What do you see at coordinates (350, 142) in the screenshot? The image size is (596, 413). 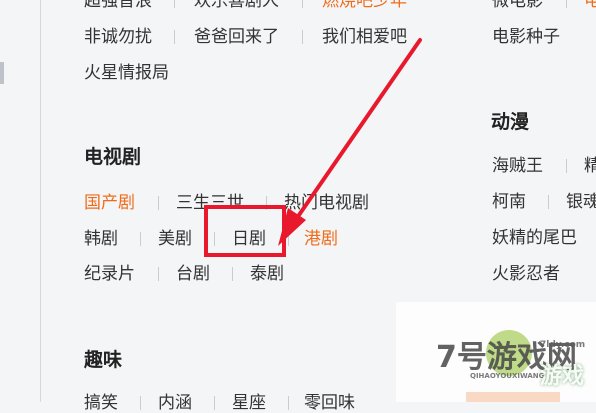 I see `annotation-arrow-icon` at bounding box center [350, 142].